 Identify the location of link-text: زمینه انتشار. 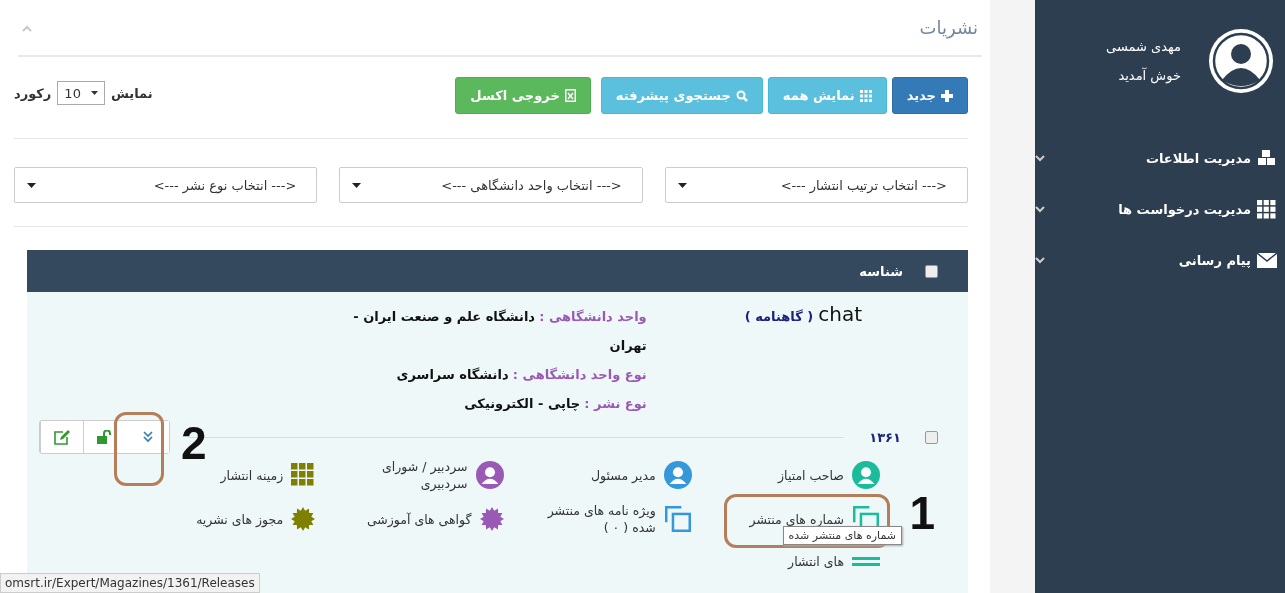
(252, 475).